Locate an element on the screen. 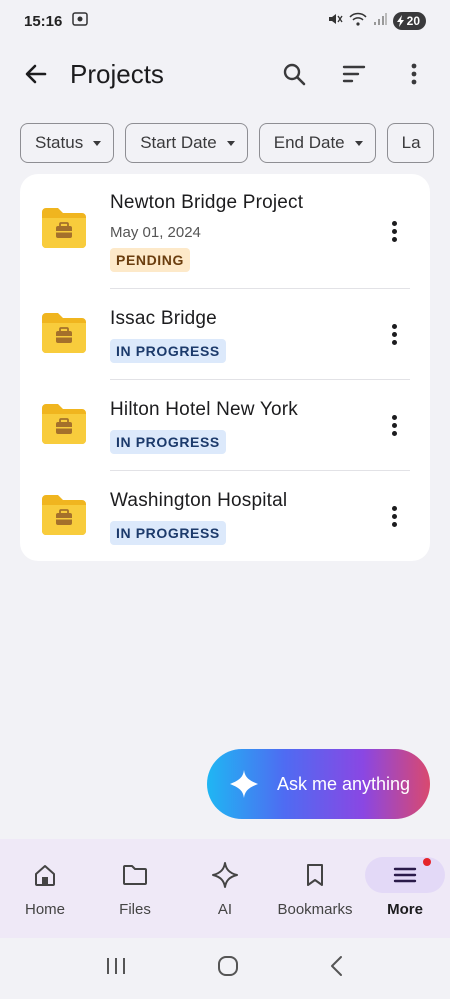 This screenshot has height=999, width=450. chip-label: End Date is located at coordinates (309, 142).